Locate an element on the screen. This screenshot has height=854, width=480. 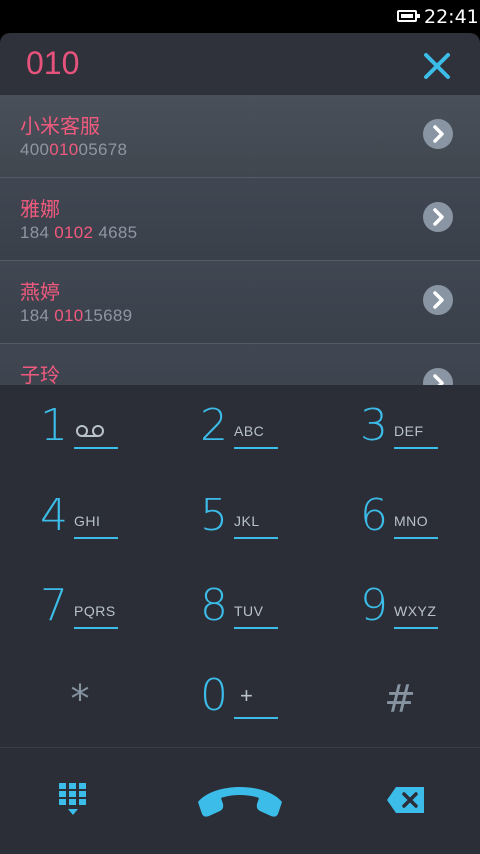
contact-name: 雅娜 is located at coordinates (40, 209).